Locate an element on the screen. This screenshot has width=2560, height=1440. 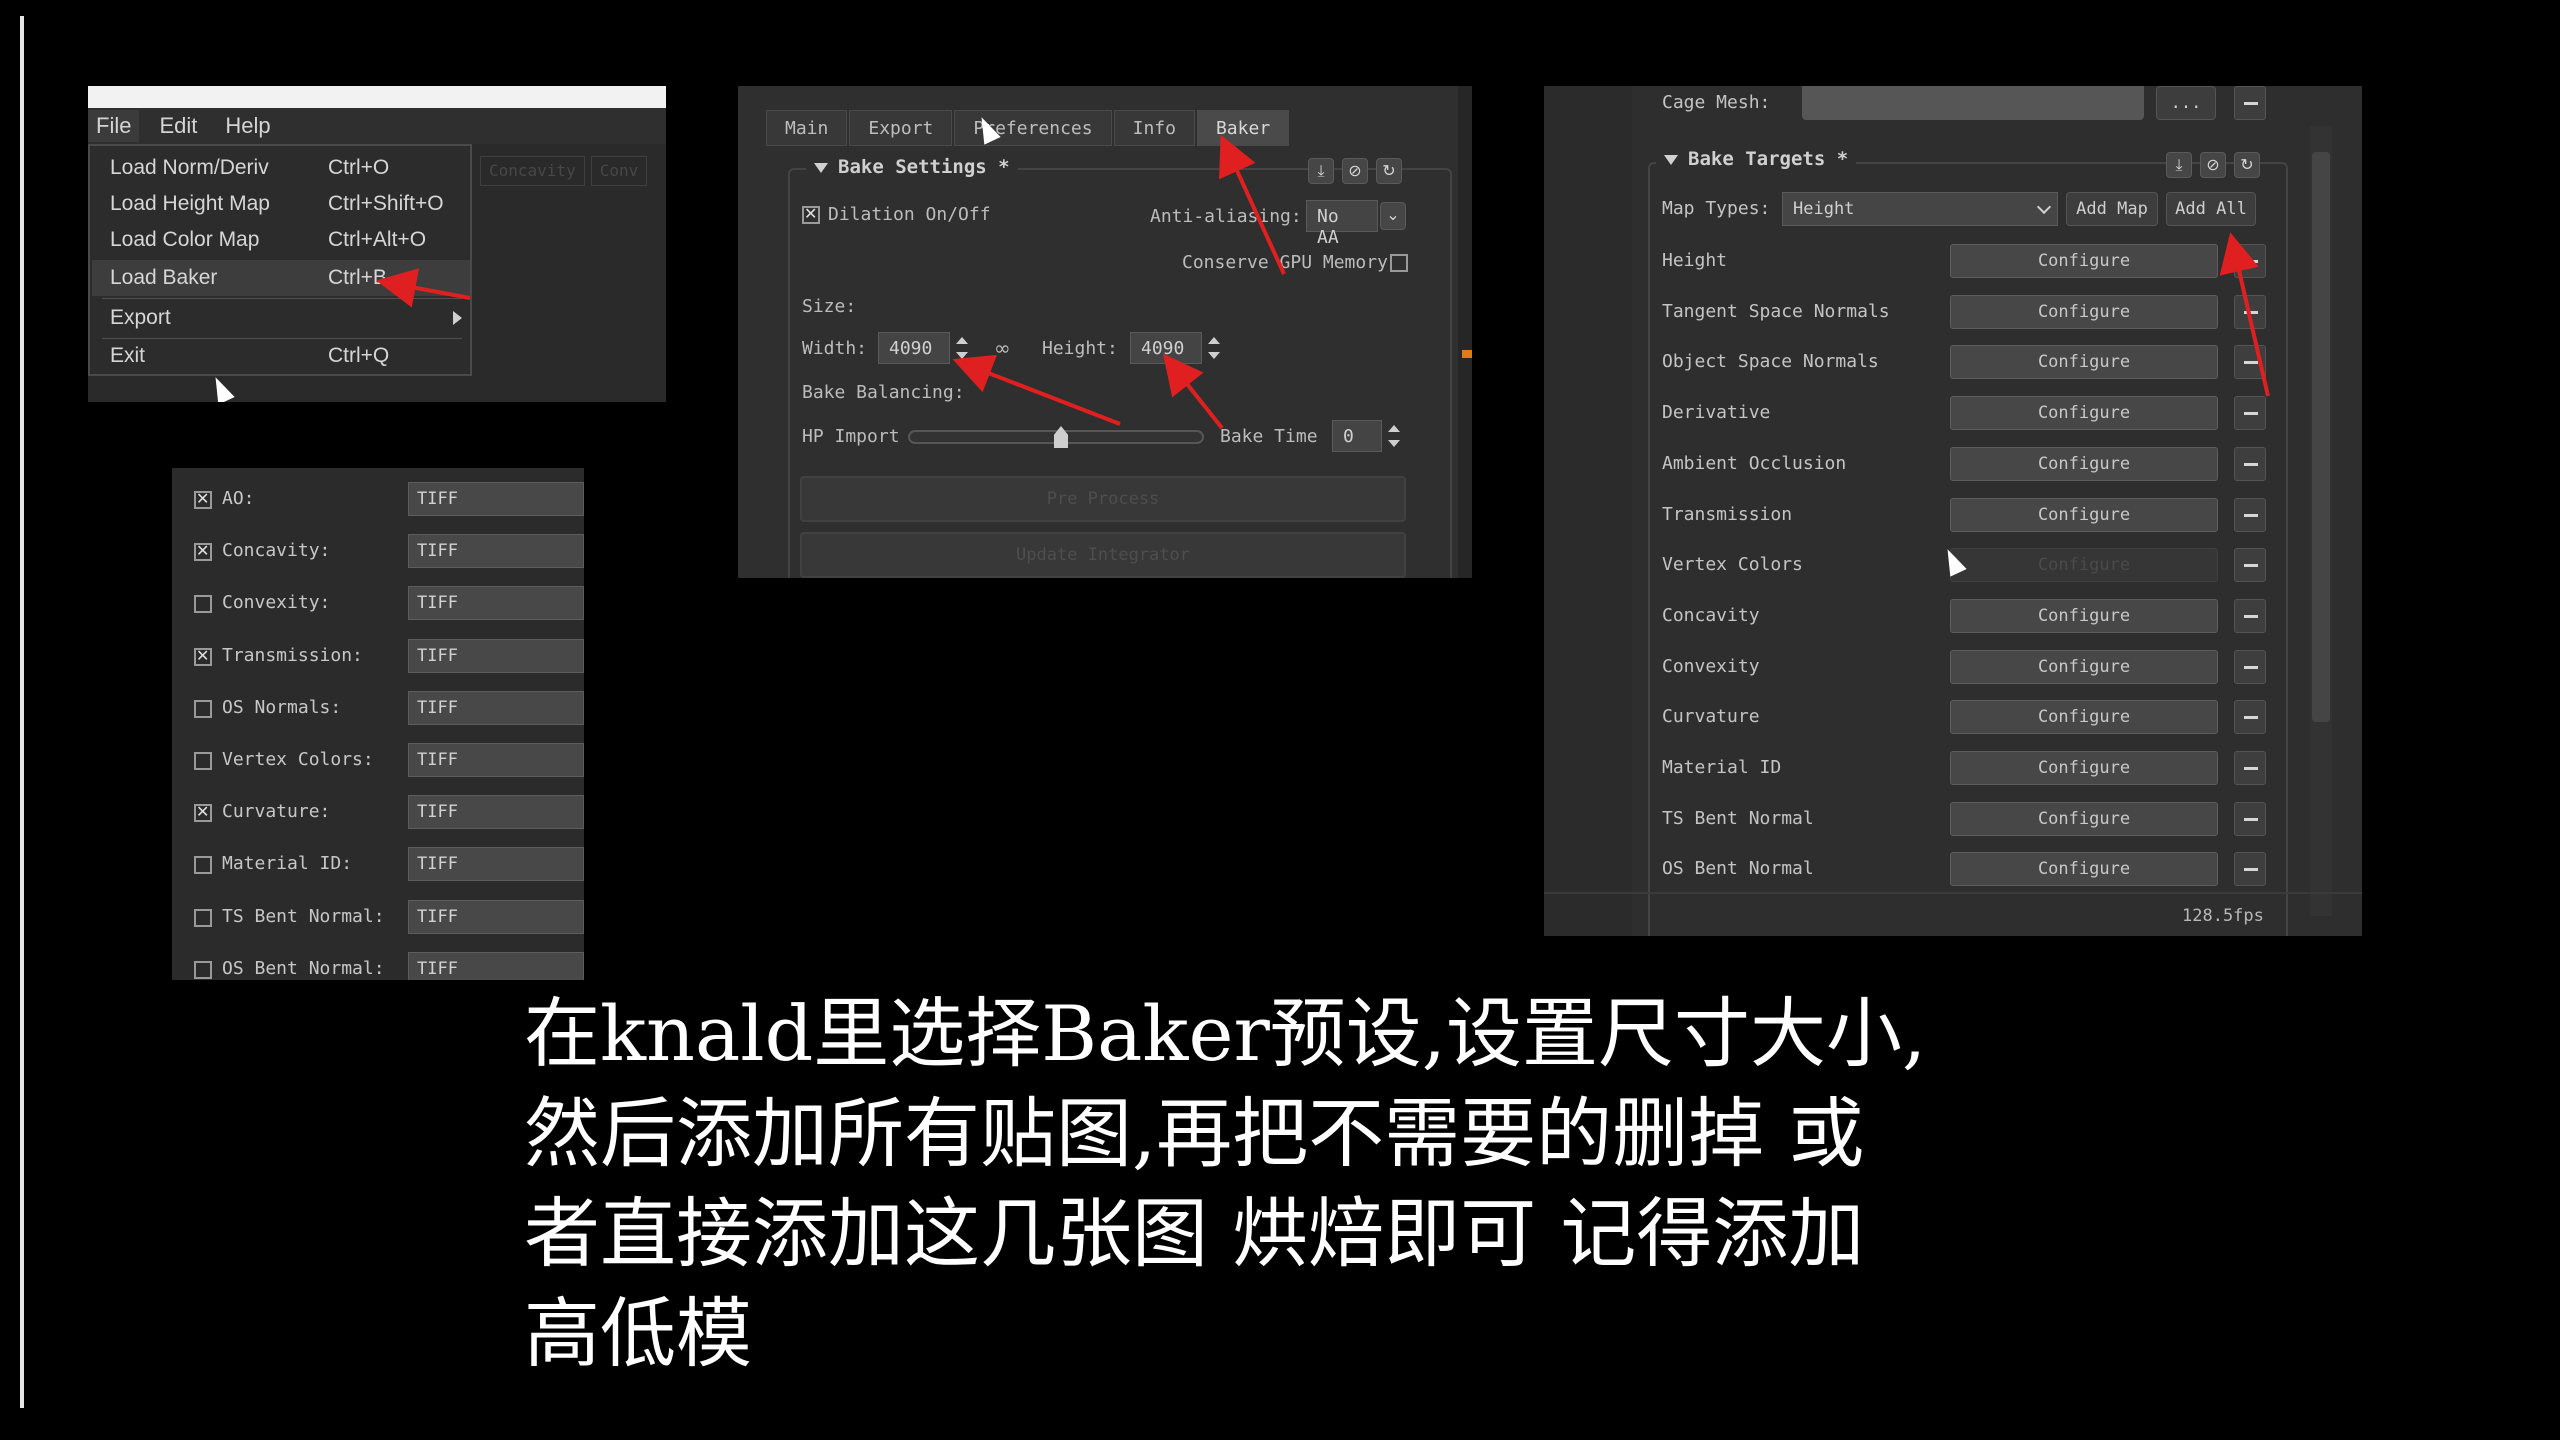
background-tab-conv: Conv is located at coordinates (619, 171).